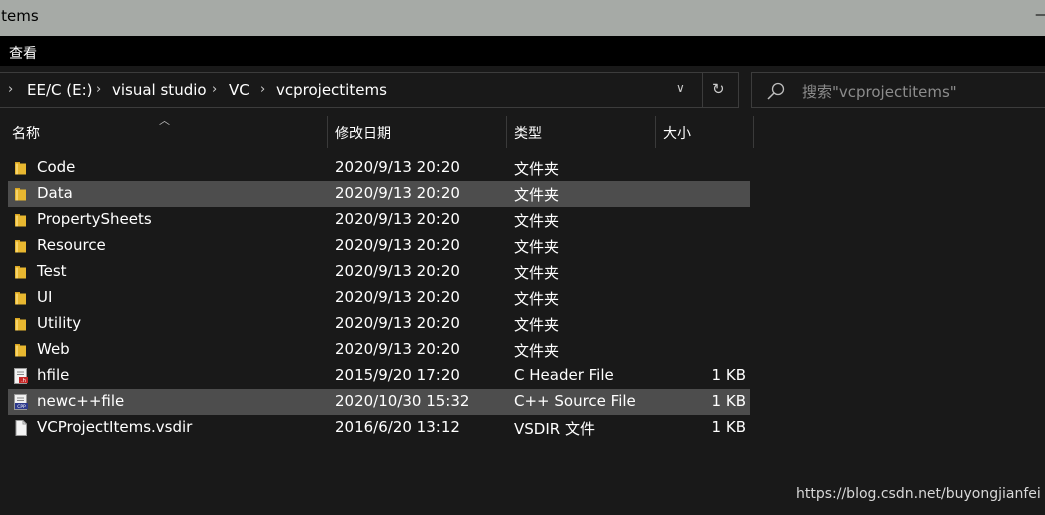  Describe the element at coordinates (564, 375) in the screenshot. I see `file-type: C Header File` at that location.